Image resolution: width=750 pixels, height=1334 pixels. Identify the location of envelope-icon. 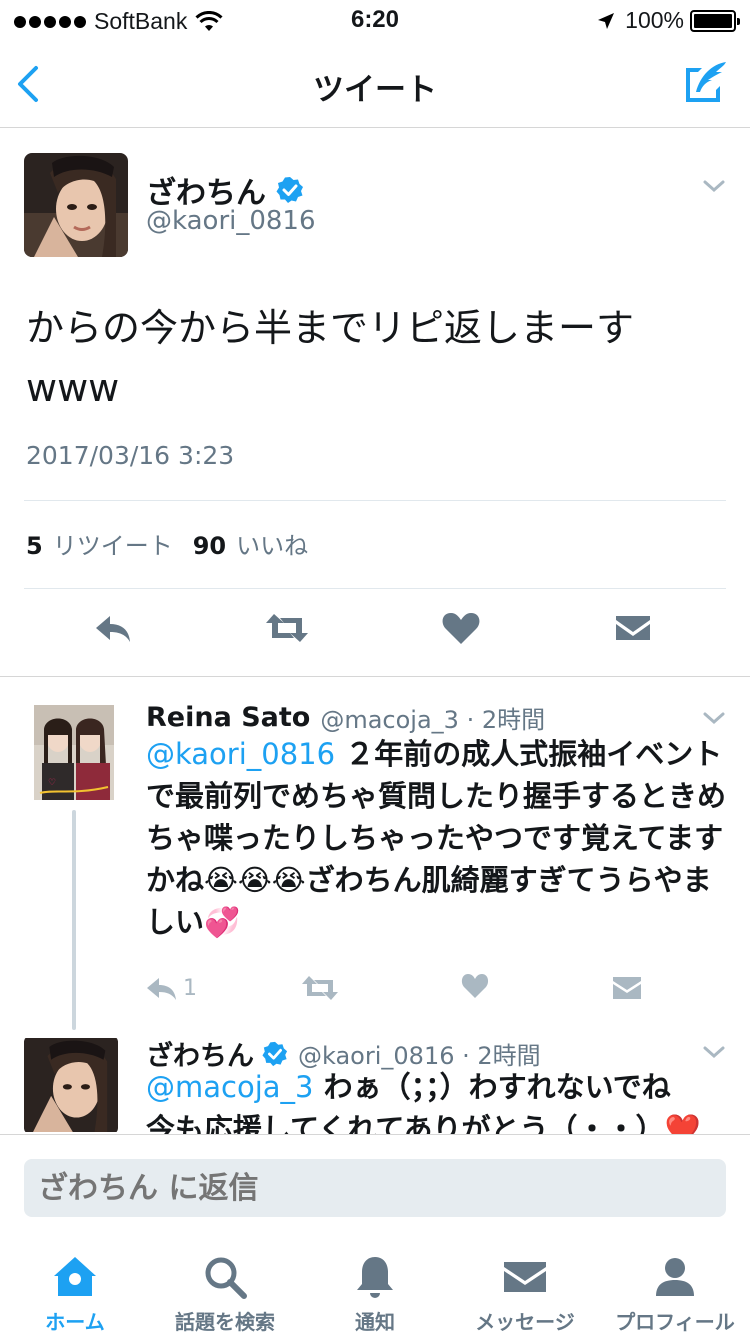
(525, 1277).